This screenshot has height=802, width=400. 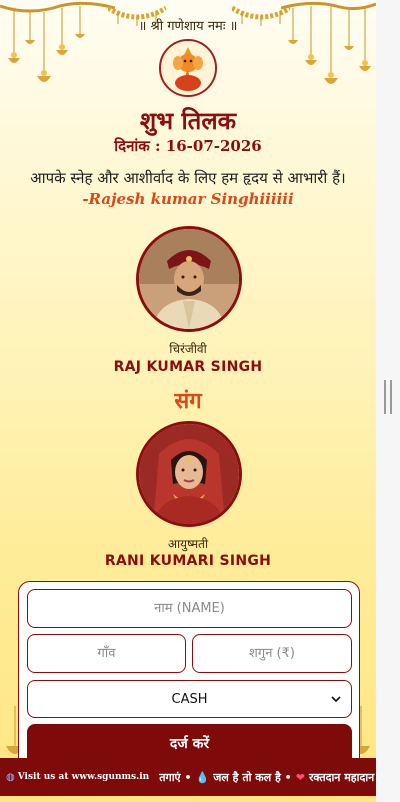 What do you see at coordinates (189, 743) in the screenshot?
I see `submit-button: दर्ज करें` at bounding box center [189, 743].